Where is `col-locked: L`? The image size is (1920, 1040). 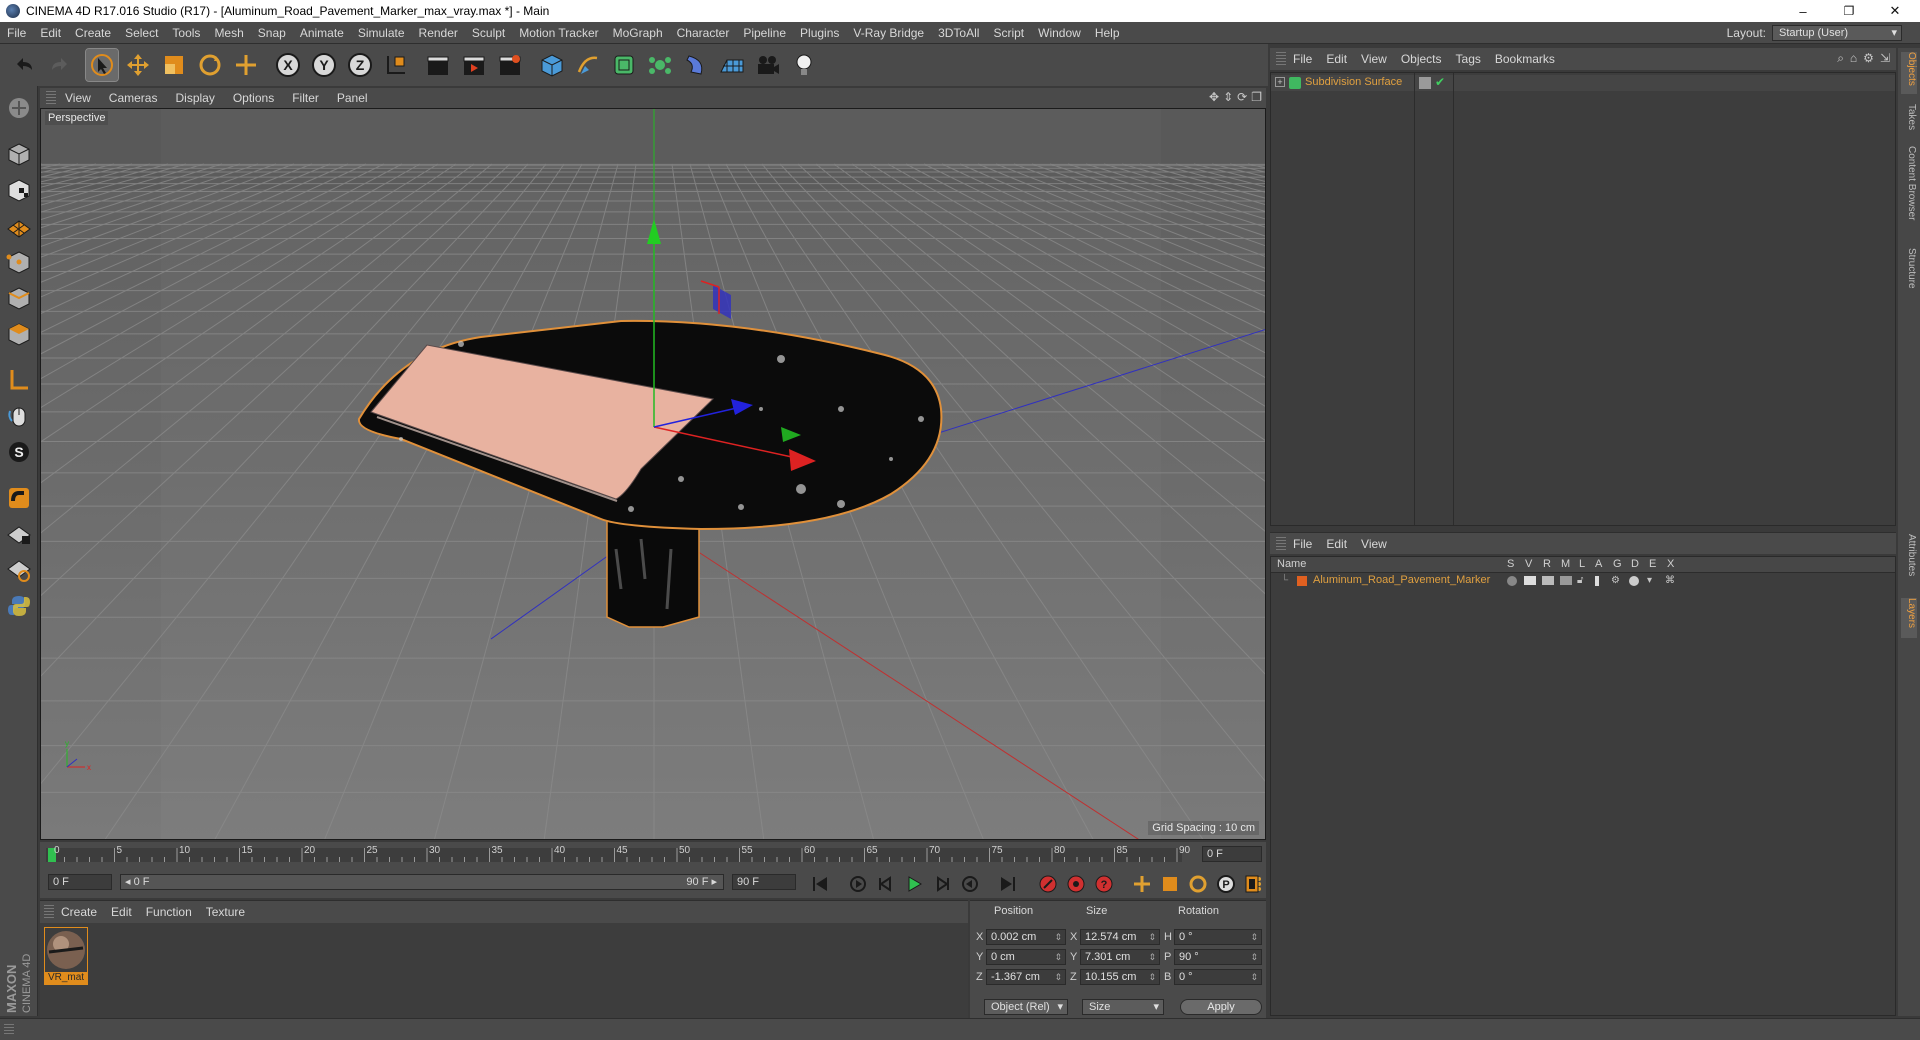
col-locked: L is located at coordinates (1582, 564).